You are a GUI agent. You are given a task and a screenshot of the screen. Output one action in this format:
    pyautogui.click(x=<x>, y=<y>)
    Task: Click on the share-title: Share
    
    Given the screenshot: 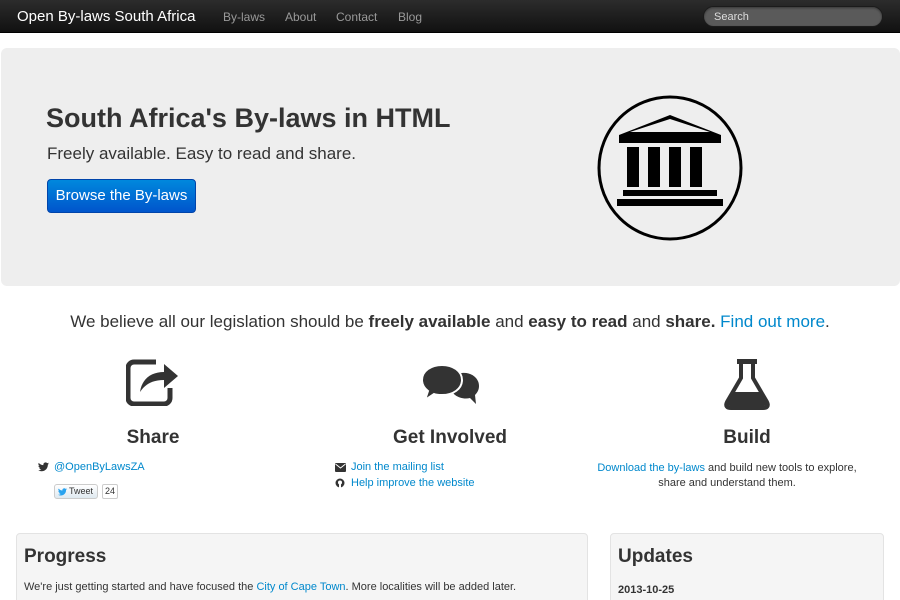 What is the action you would take?
    pyautogui.click(x=153, y=437)
    